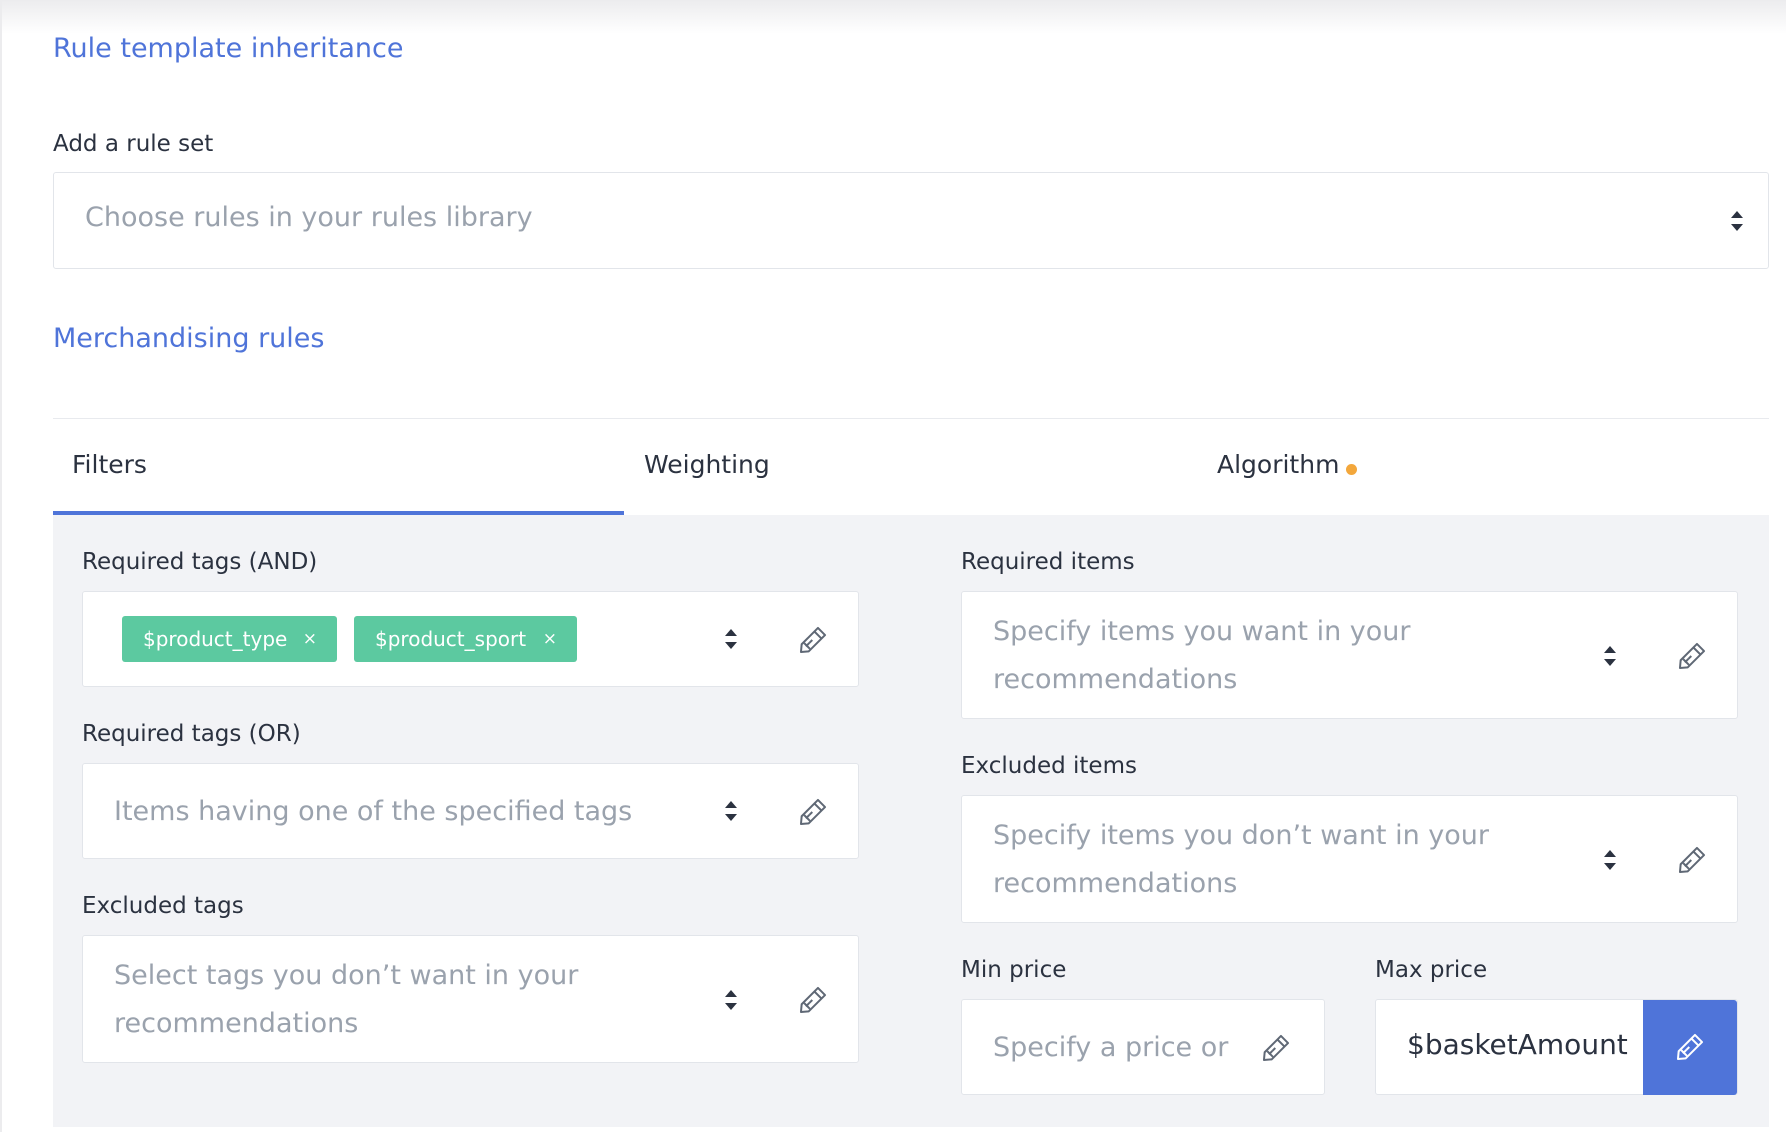 The width and height of the screenshot is (1786, 1132). I want to click on required-tags-or-label: Required tags (OR), so click(191, 734).